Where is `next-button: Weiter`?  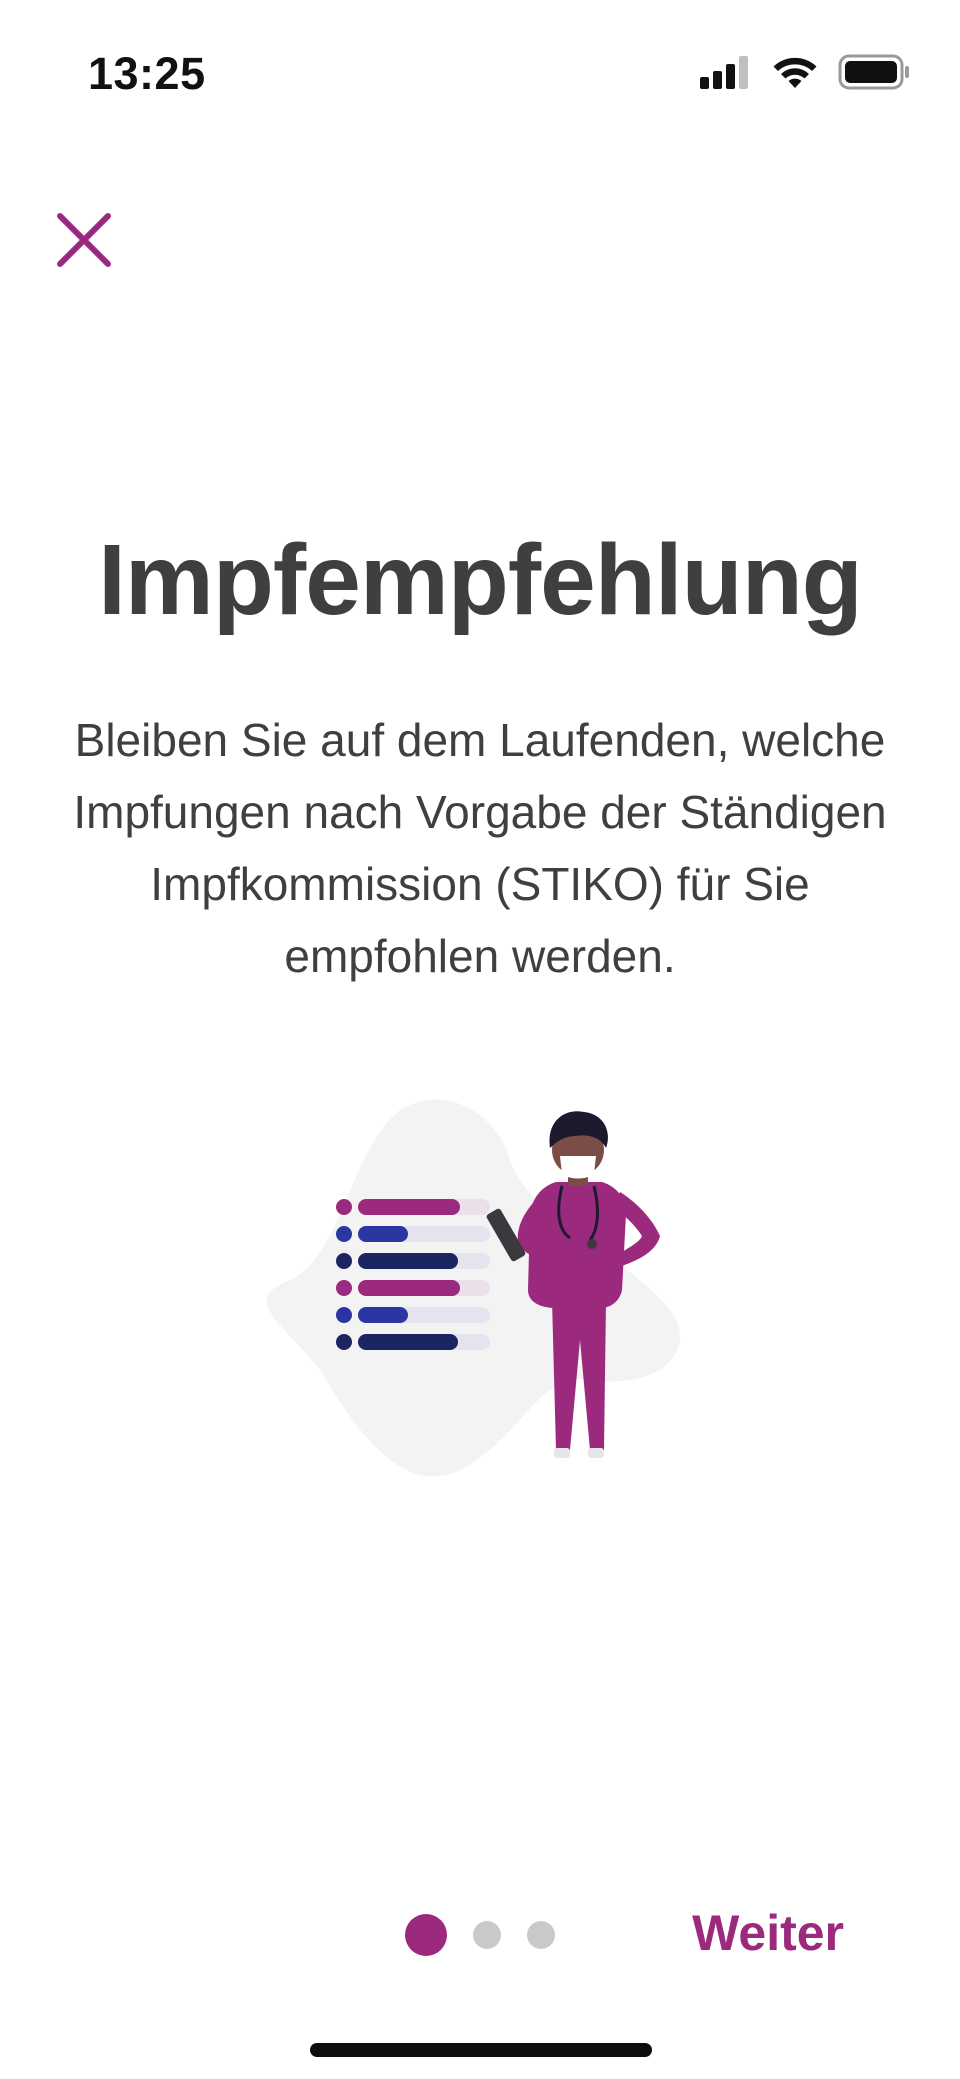
next-button: Weiter is located at coordinates (768, 1933).